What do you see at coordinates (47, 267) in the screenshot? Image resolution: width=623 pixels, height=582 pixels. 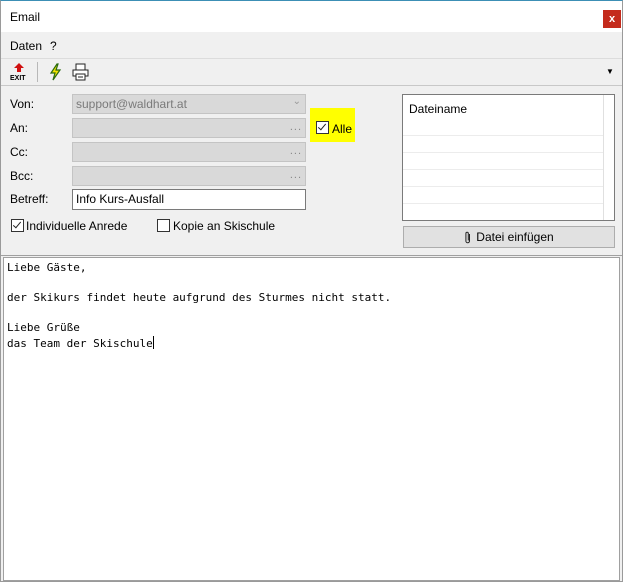 I see `message-line: Liebe Gäste,` at bounding box center [47, 267].